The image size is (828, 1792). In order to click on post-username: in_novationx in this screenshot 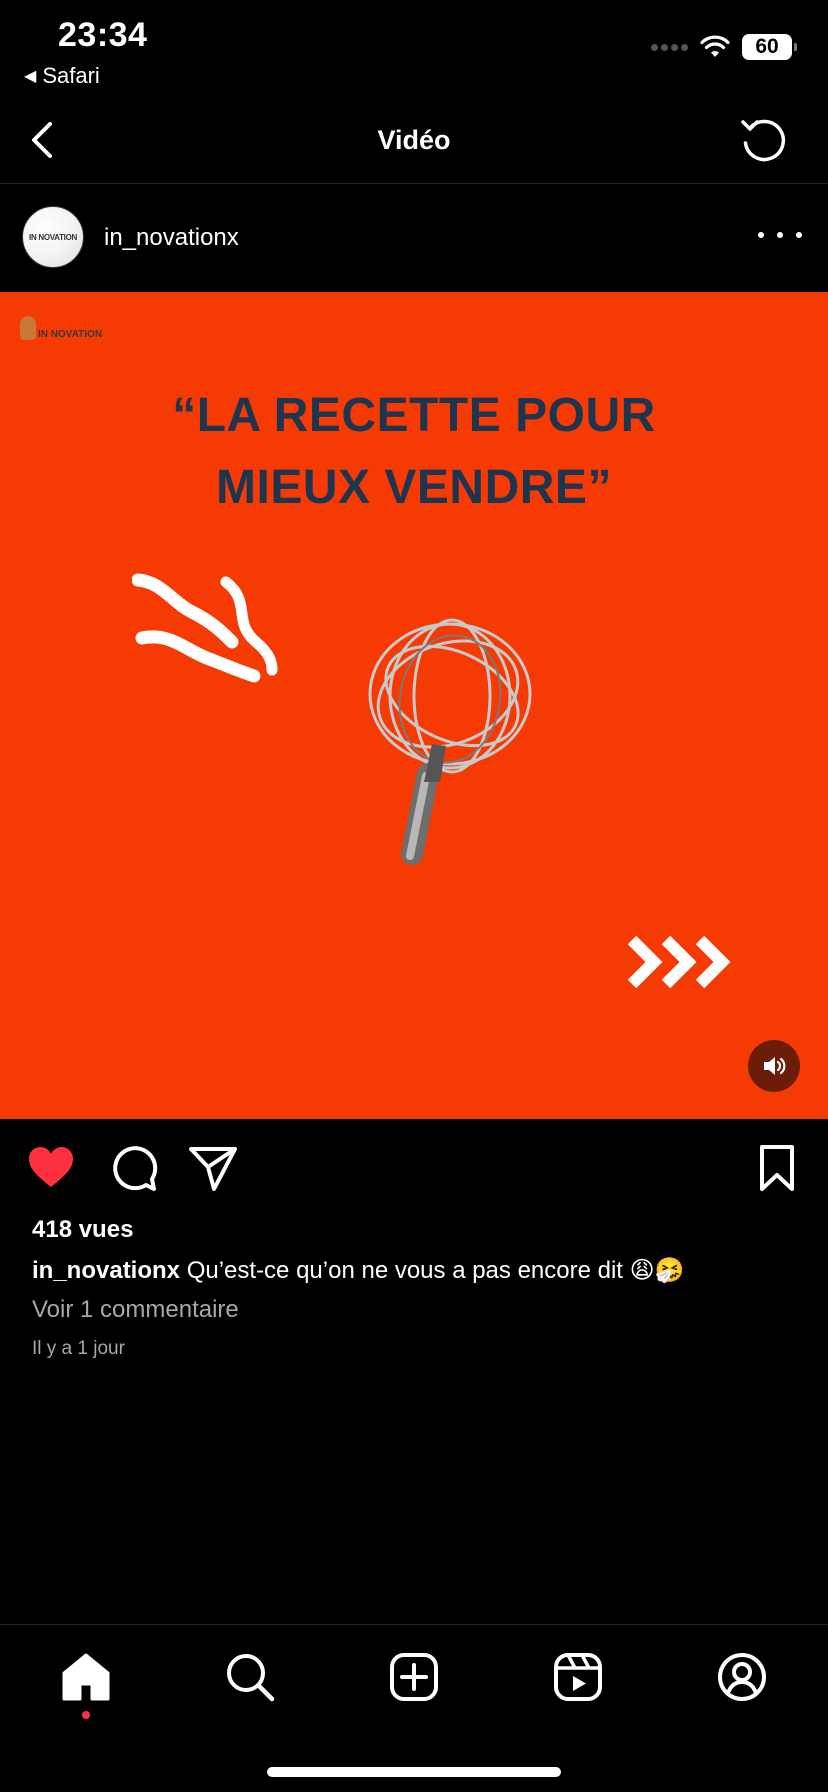, I will do `click(171, 238)`.